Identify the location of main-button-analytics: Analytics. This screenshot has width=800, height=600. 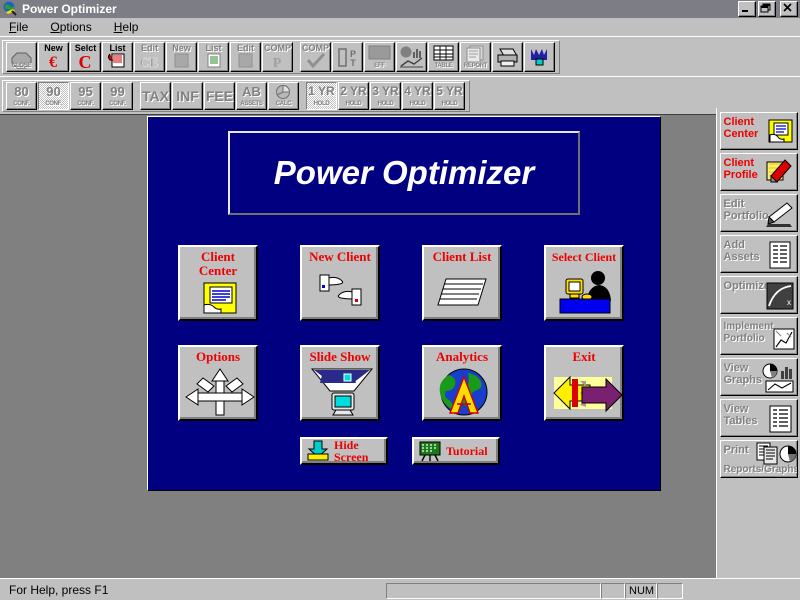
(462, 383).